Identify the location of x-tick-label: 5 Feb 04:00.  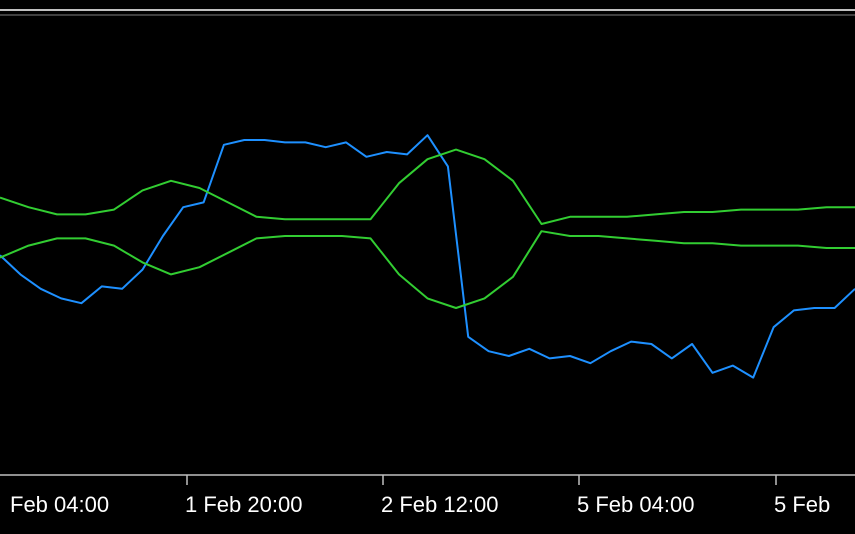
(635, 504).